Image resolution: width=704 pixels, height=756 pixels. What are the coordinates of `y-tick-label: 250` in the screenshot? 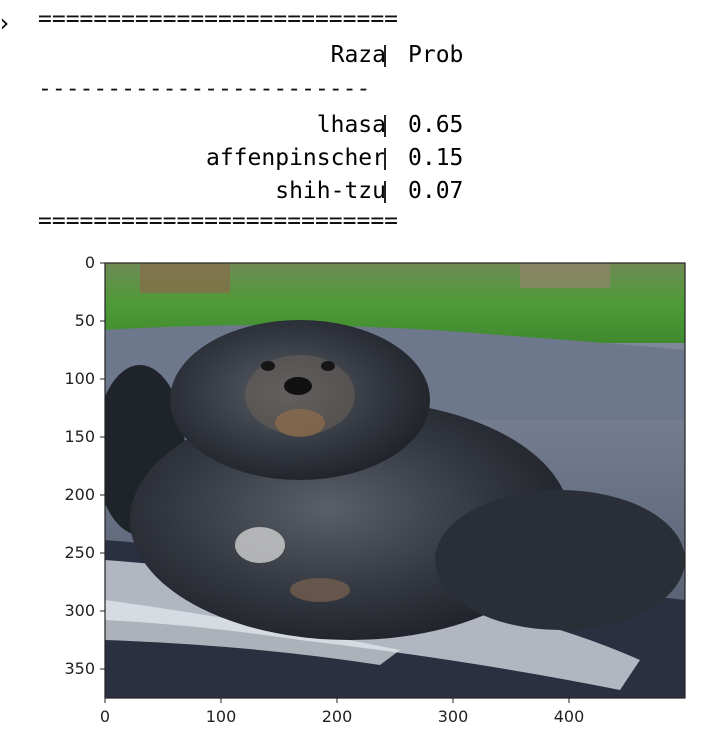 It's located at (79, 552).